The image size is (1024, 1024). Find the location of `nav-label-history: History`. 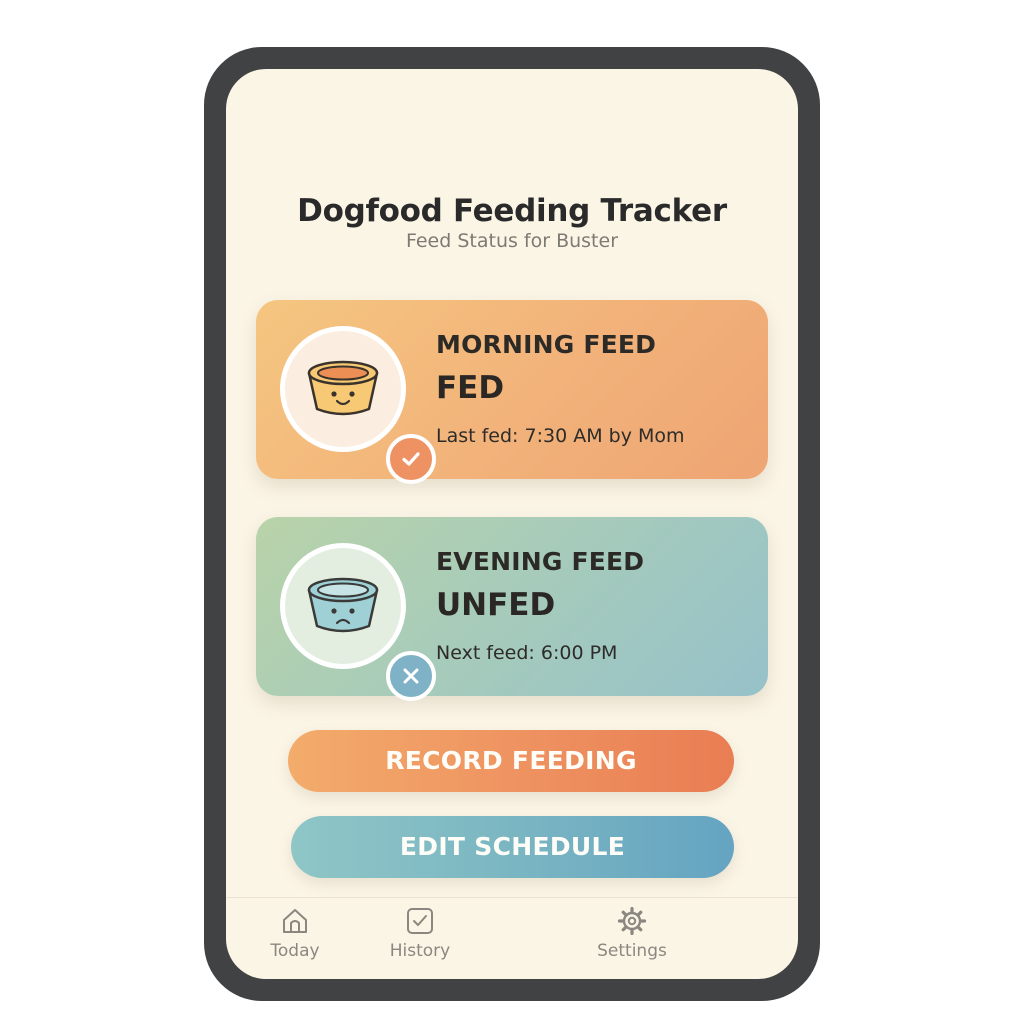

nav-label-history: History is located at coordinates (420, 951).